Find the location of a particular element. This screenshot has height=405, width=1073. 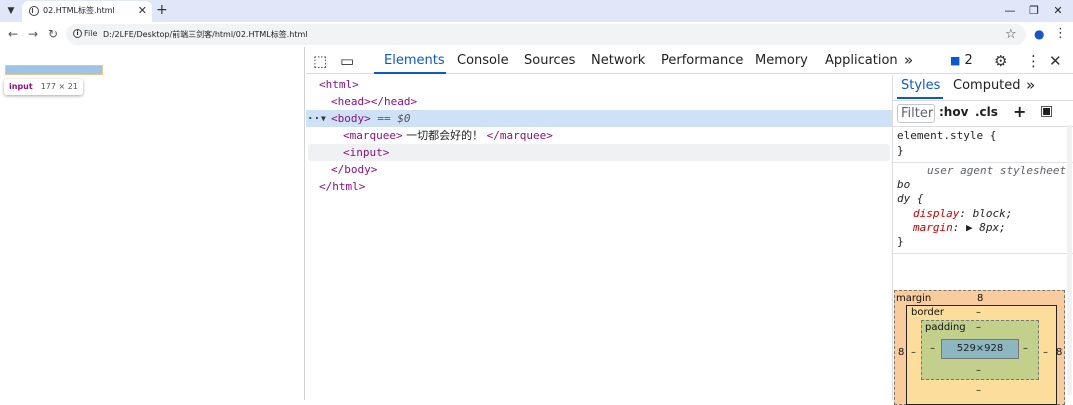

display-property: display is located at coordinates (936, 213).